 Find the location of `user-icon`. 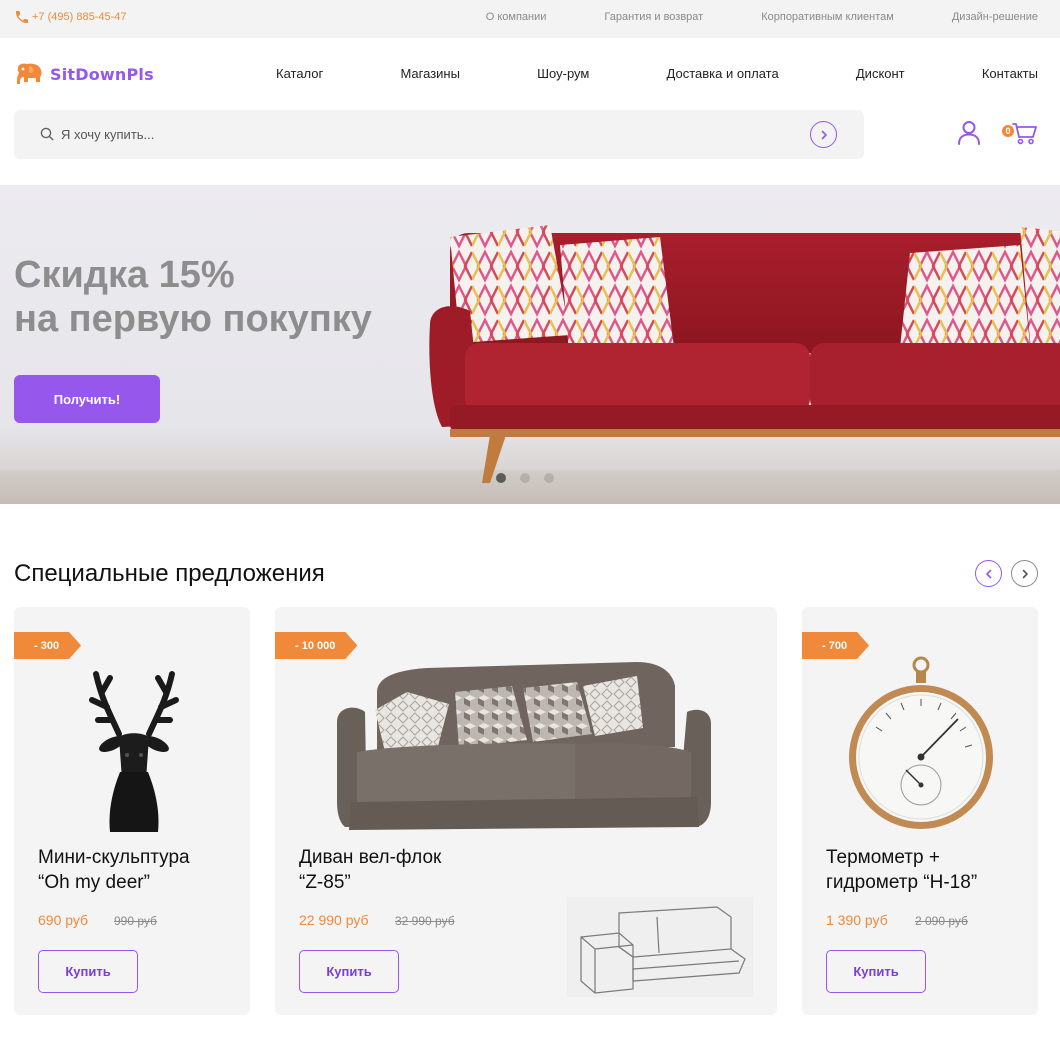

user-icon is located at coordinates (969, 133).